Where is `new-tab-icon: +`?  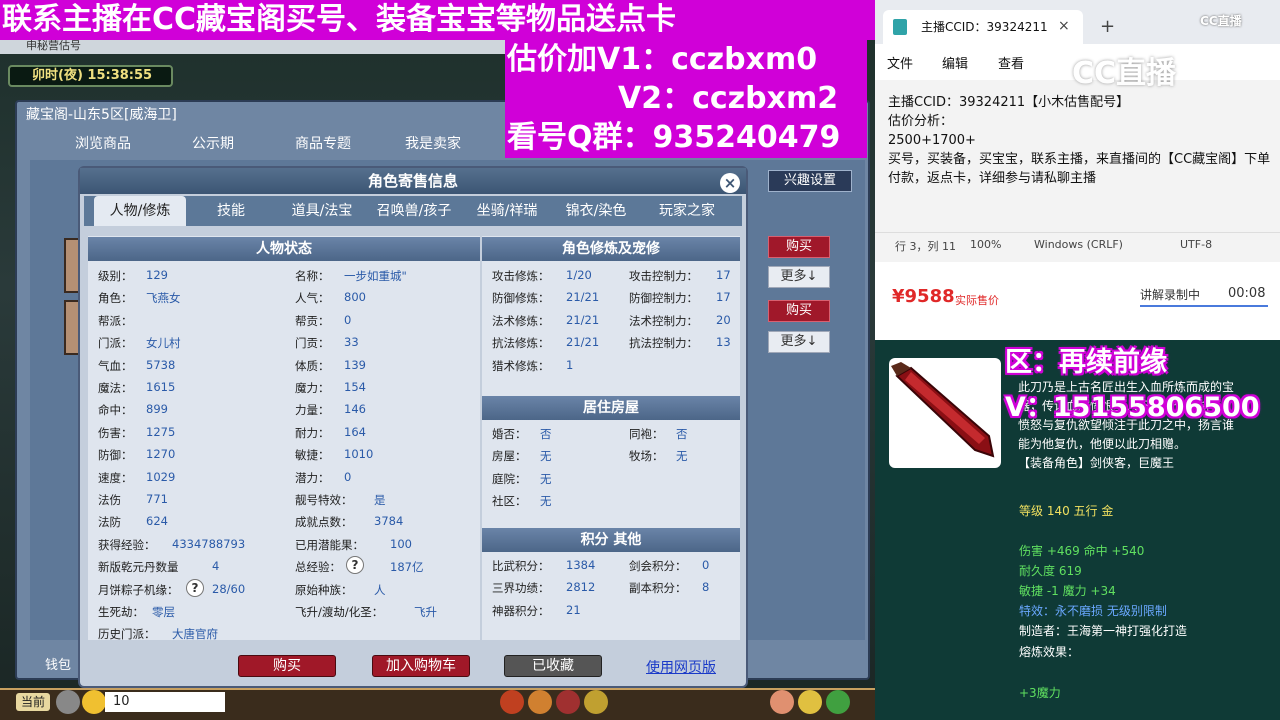
new-tab-icon: + is located at coordinates (1107, 26).